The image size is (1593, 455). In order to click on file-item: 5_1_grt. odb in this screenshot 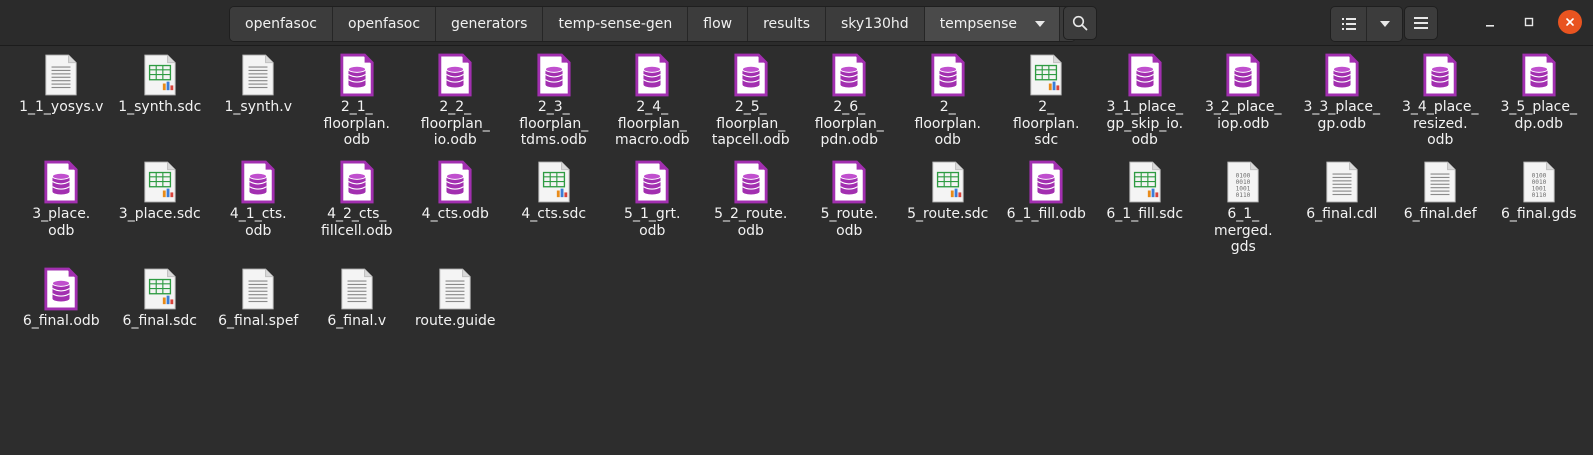, I will do `click(652, 206)`.